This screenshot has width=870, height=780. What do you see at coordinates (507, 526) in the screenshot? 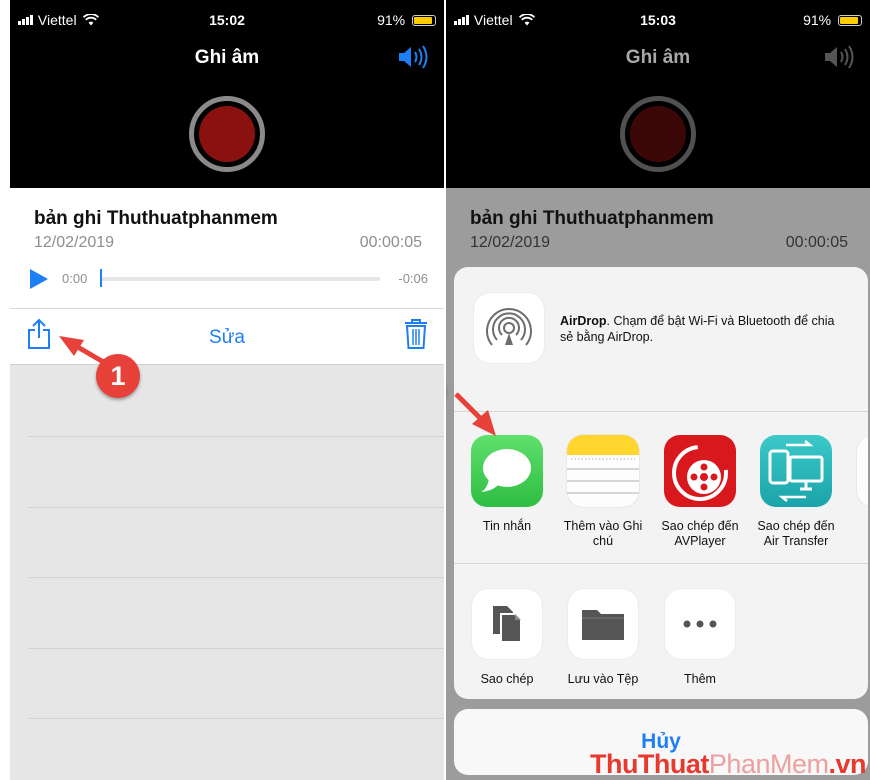
I see `share-app-label: Tin nhắn` at bounding box center [507, 526].